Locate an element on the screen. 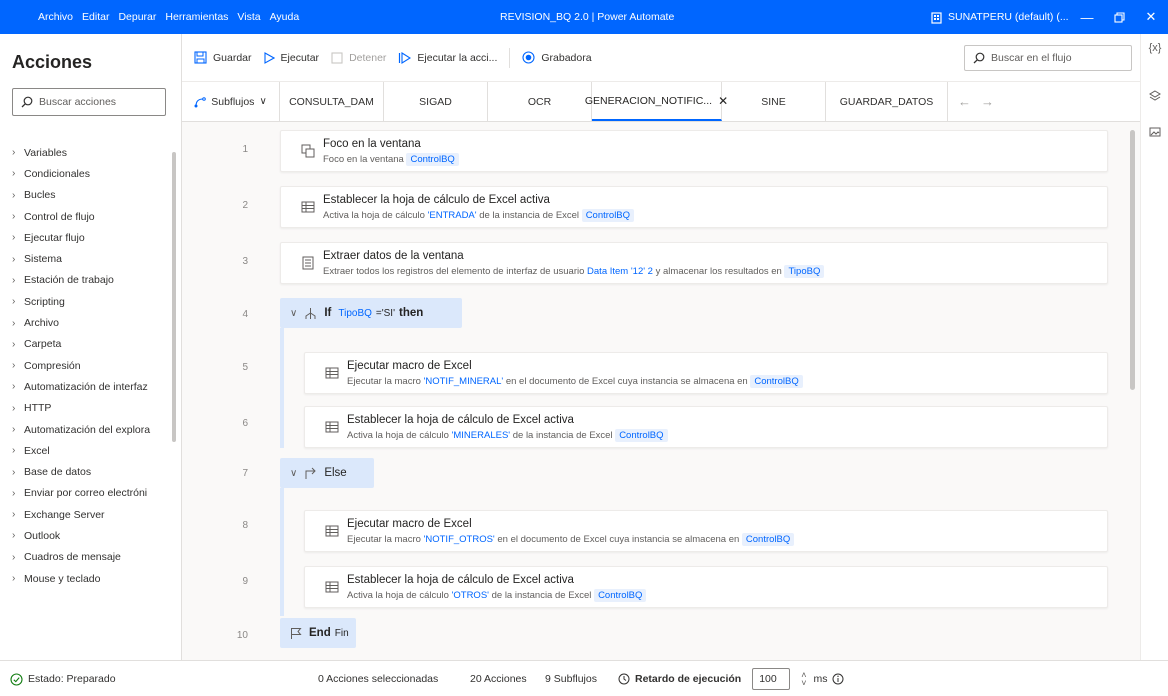 This screenshot has width=1168, height=696. flag-icon is located at coordinates (296, 633).